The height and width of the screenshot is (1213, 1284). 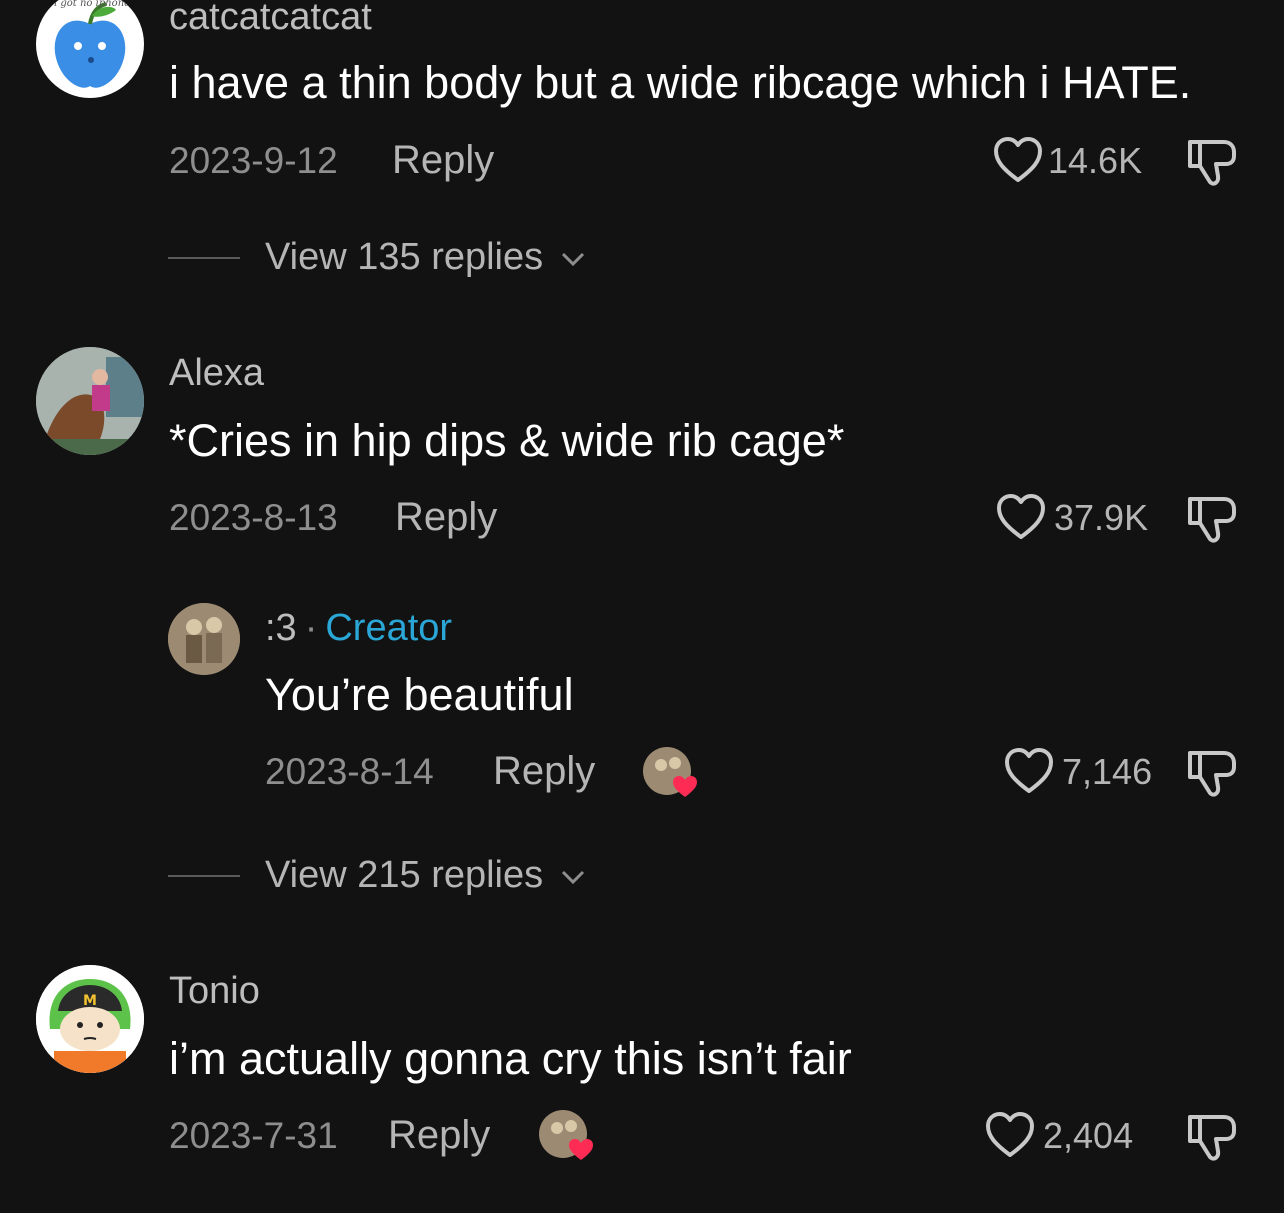 What do you see at coordinates (1107, 771) in the screenshot?
I see `like-count: 7,146` at bounding box center [1107, 771].